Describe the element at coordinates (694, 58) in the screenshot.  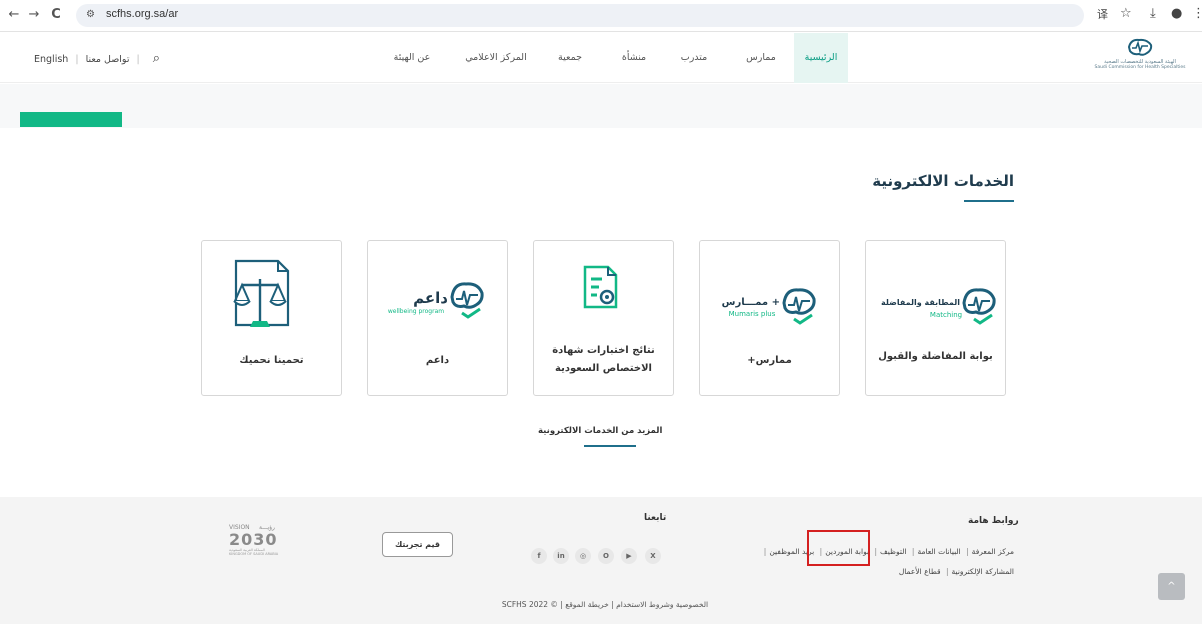
I see `nav-trainee: متدرب` at that location.